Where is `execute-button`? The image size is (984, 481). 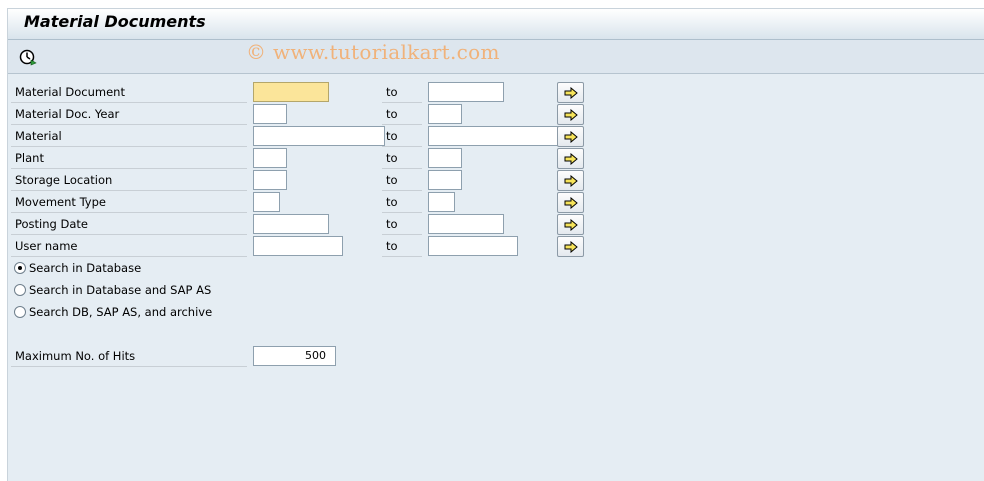 execute-button is located at coordinates (28, 57).